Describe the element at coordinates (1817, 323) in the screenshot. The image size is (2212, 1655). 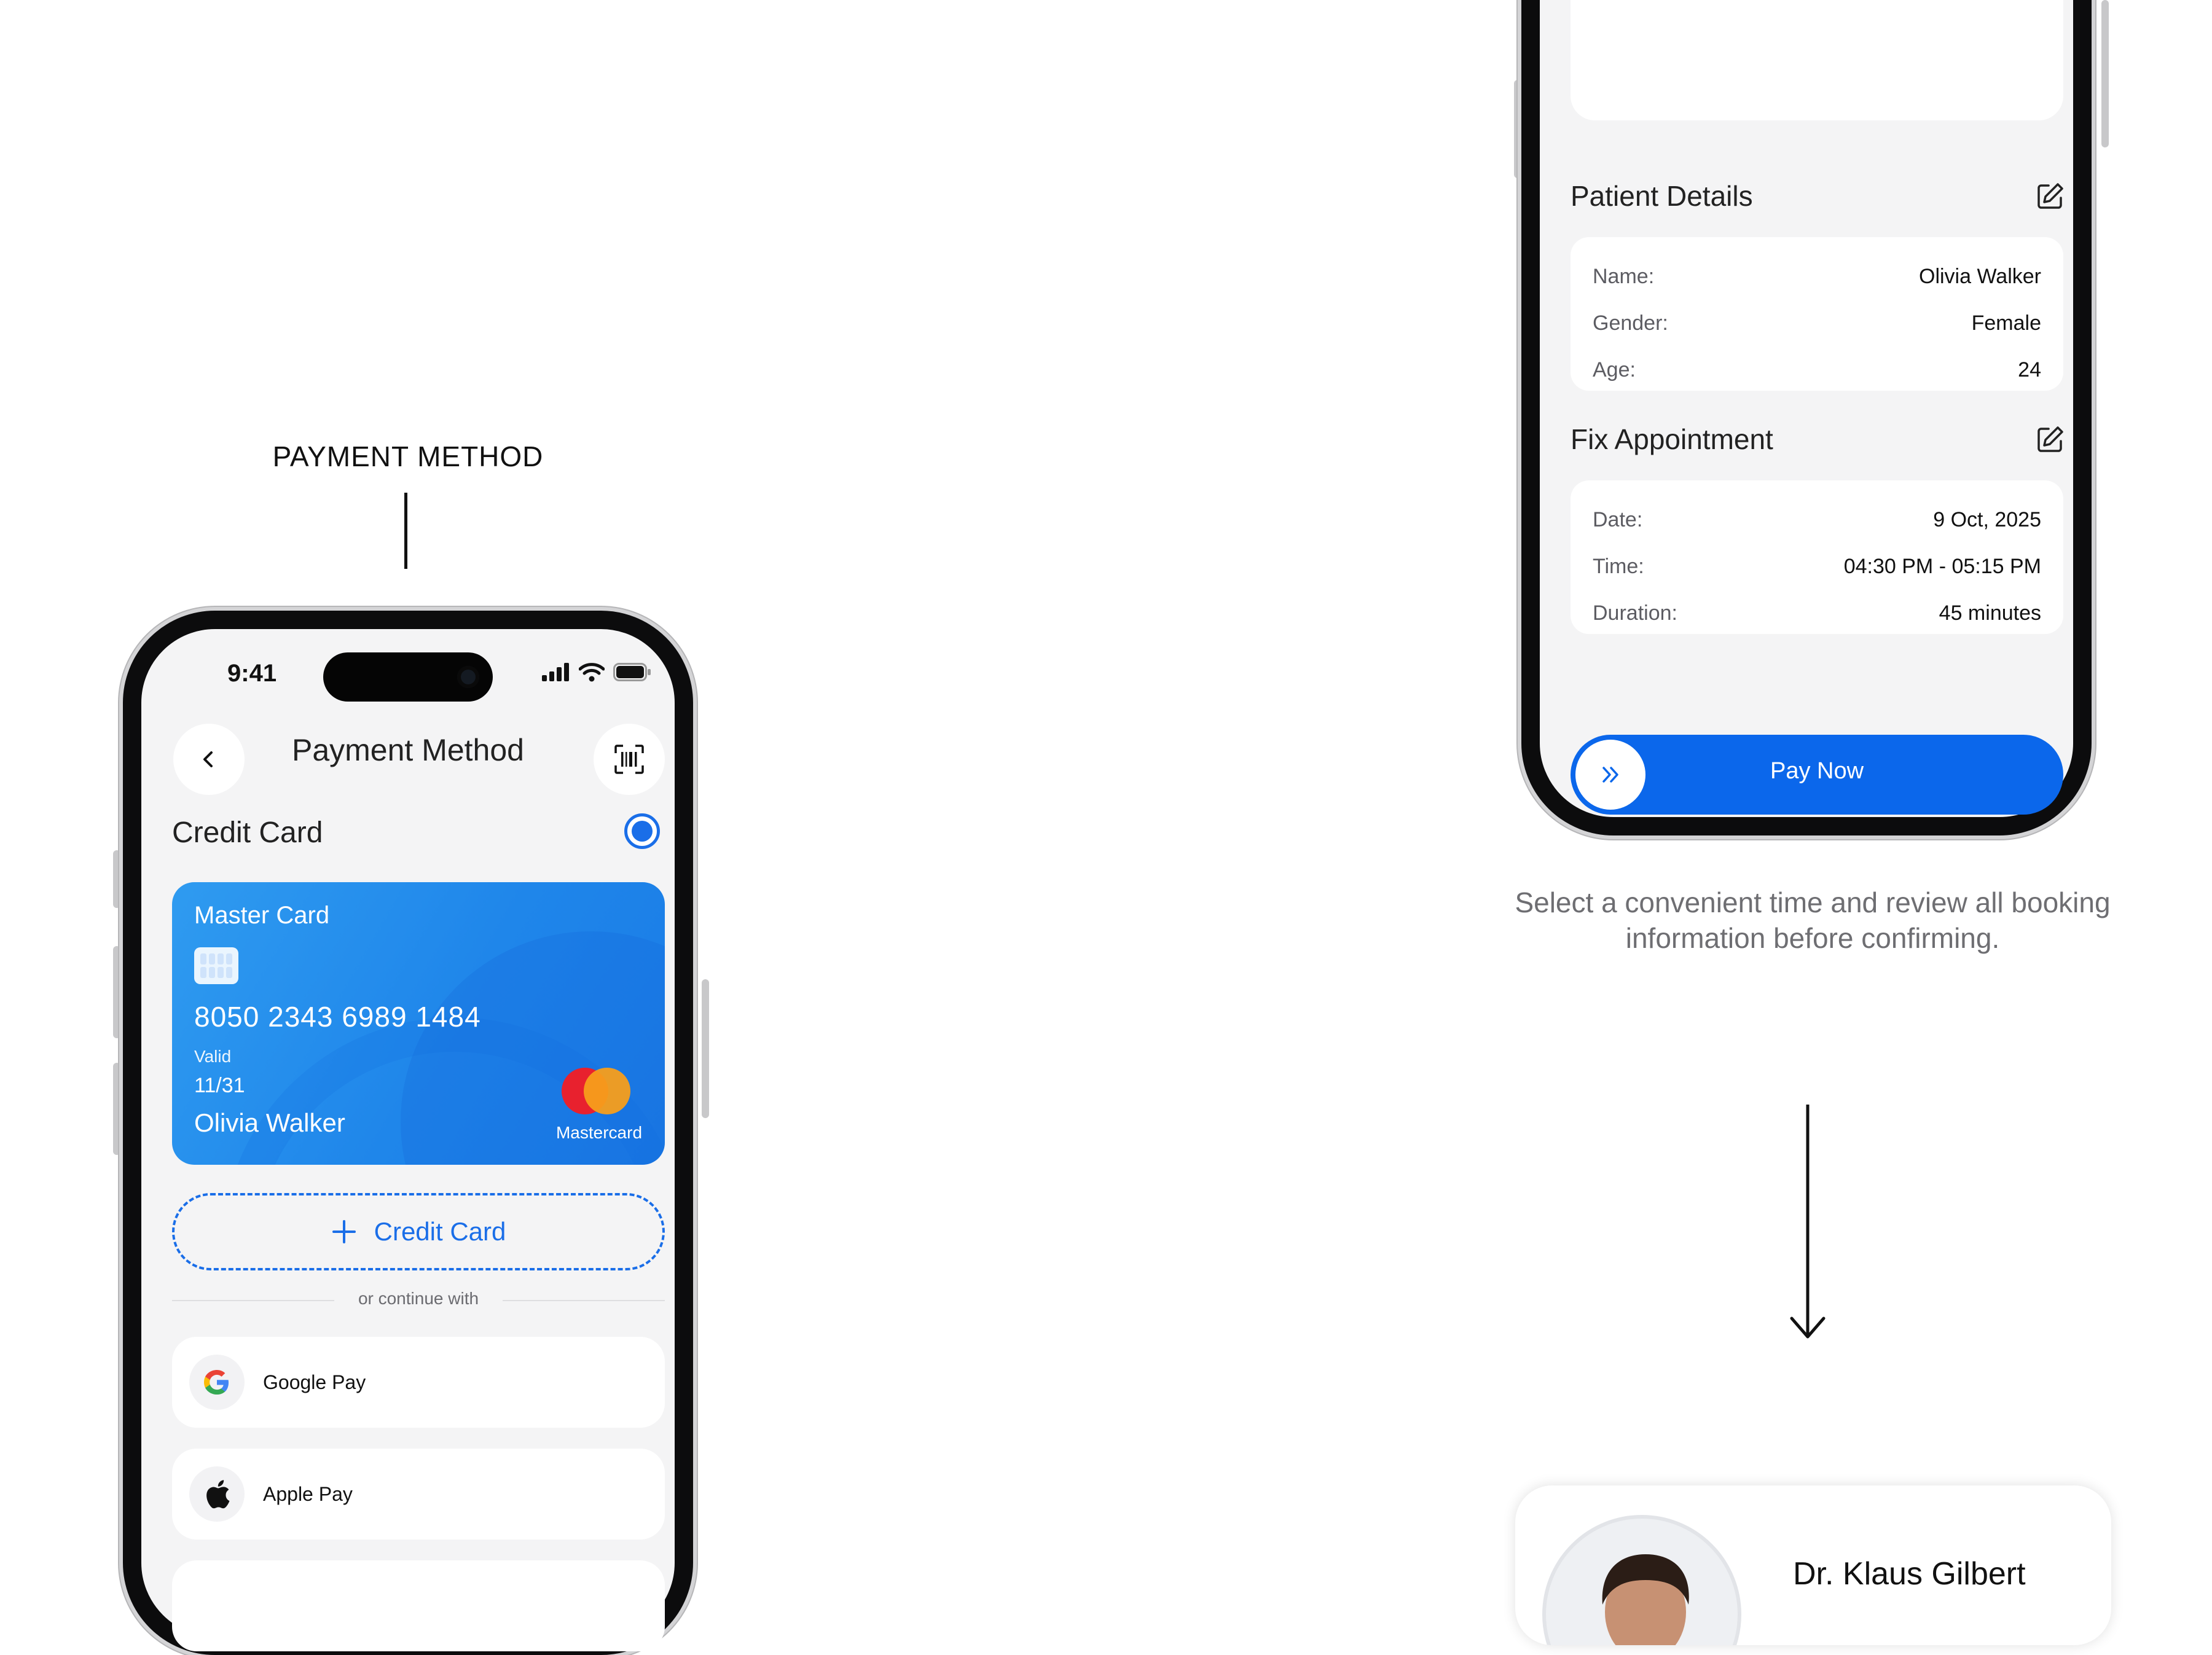
I see `patient-row: Gender: Female` at that location.